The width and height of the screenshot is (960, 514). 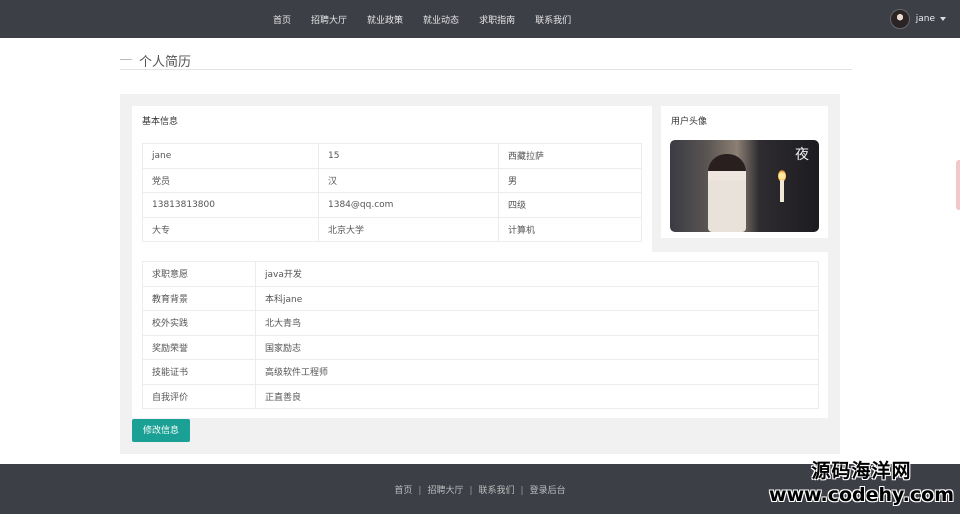 What do you see at coordinates (802, 155) in the screenshot?
I see `avatar-calligraphy: 夜` at bounding box center [802, 155].